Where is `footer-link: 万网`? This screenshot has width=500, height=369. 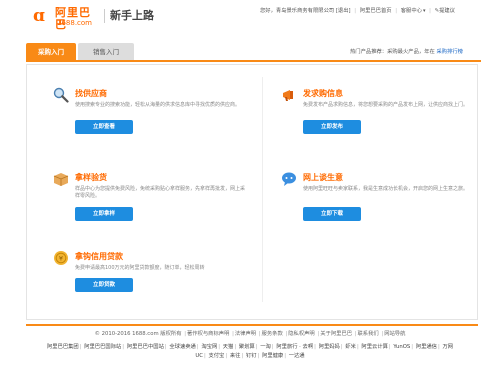 footer-link: 万网 is located at coordinates (447, 347).